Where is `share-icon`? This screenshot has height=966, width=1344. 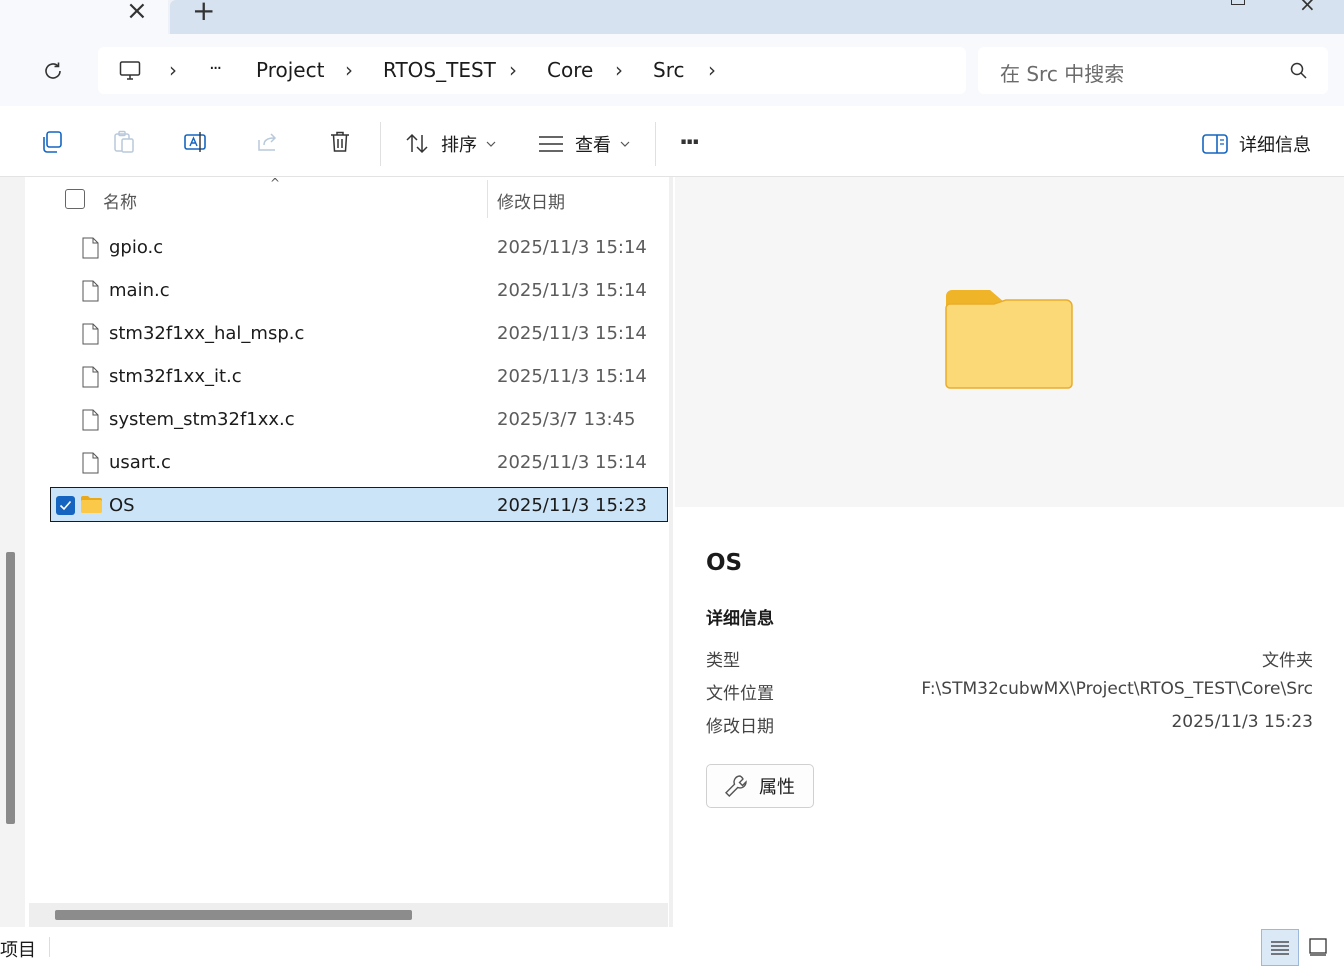 share-icon is located at coordinates (267, 142).